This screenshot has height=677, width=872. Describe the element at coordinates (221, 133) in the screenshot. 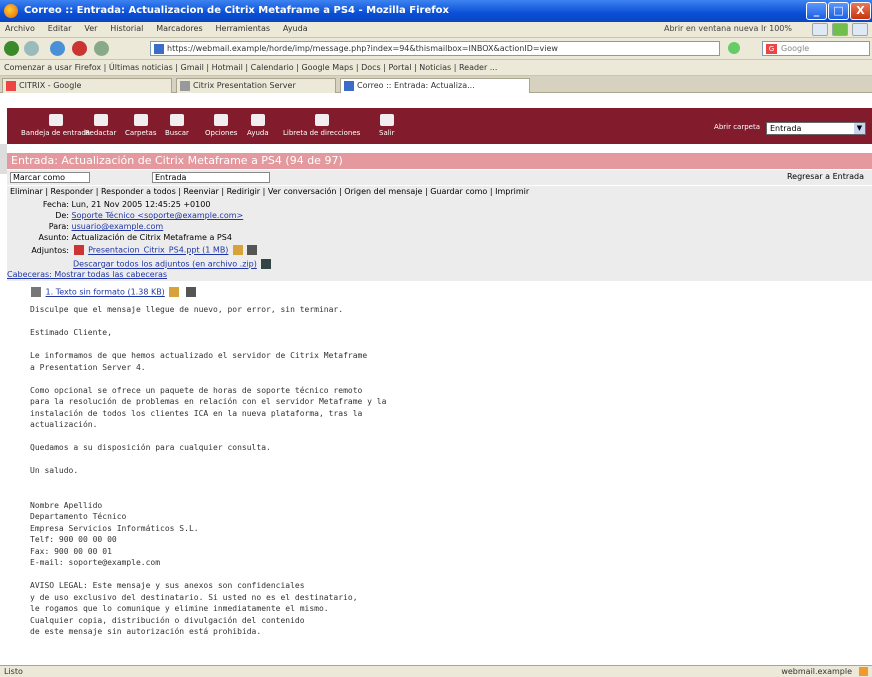

I see `button-label: Opciones` at that location.